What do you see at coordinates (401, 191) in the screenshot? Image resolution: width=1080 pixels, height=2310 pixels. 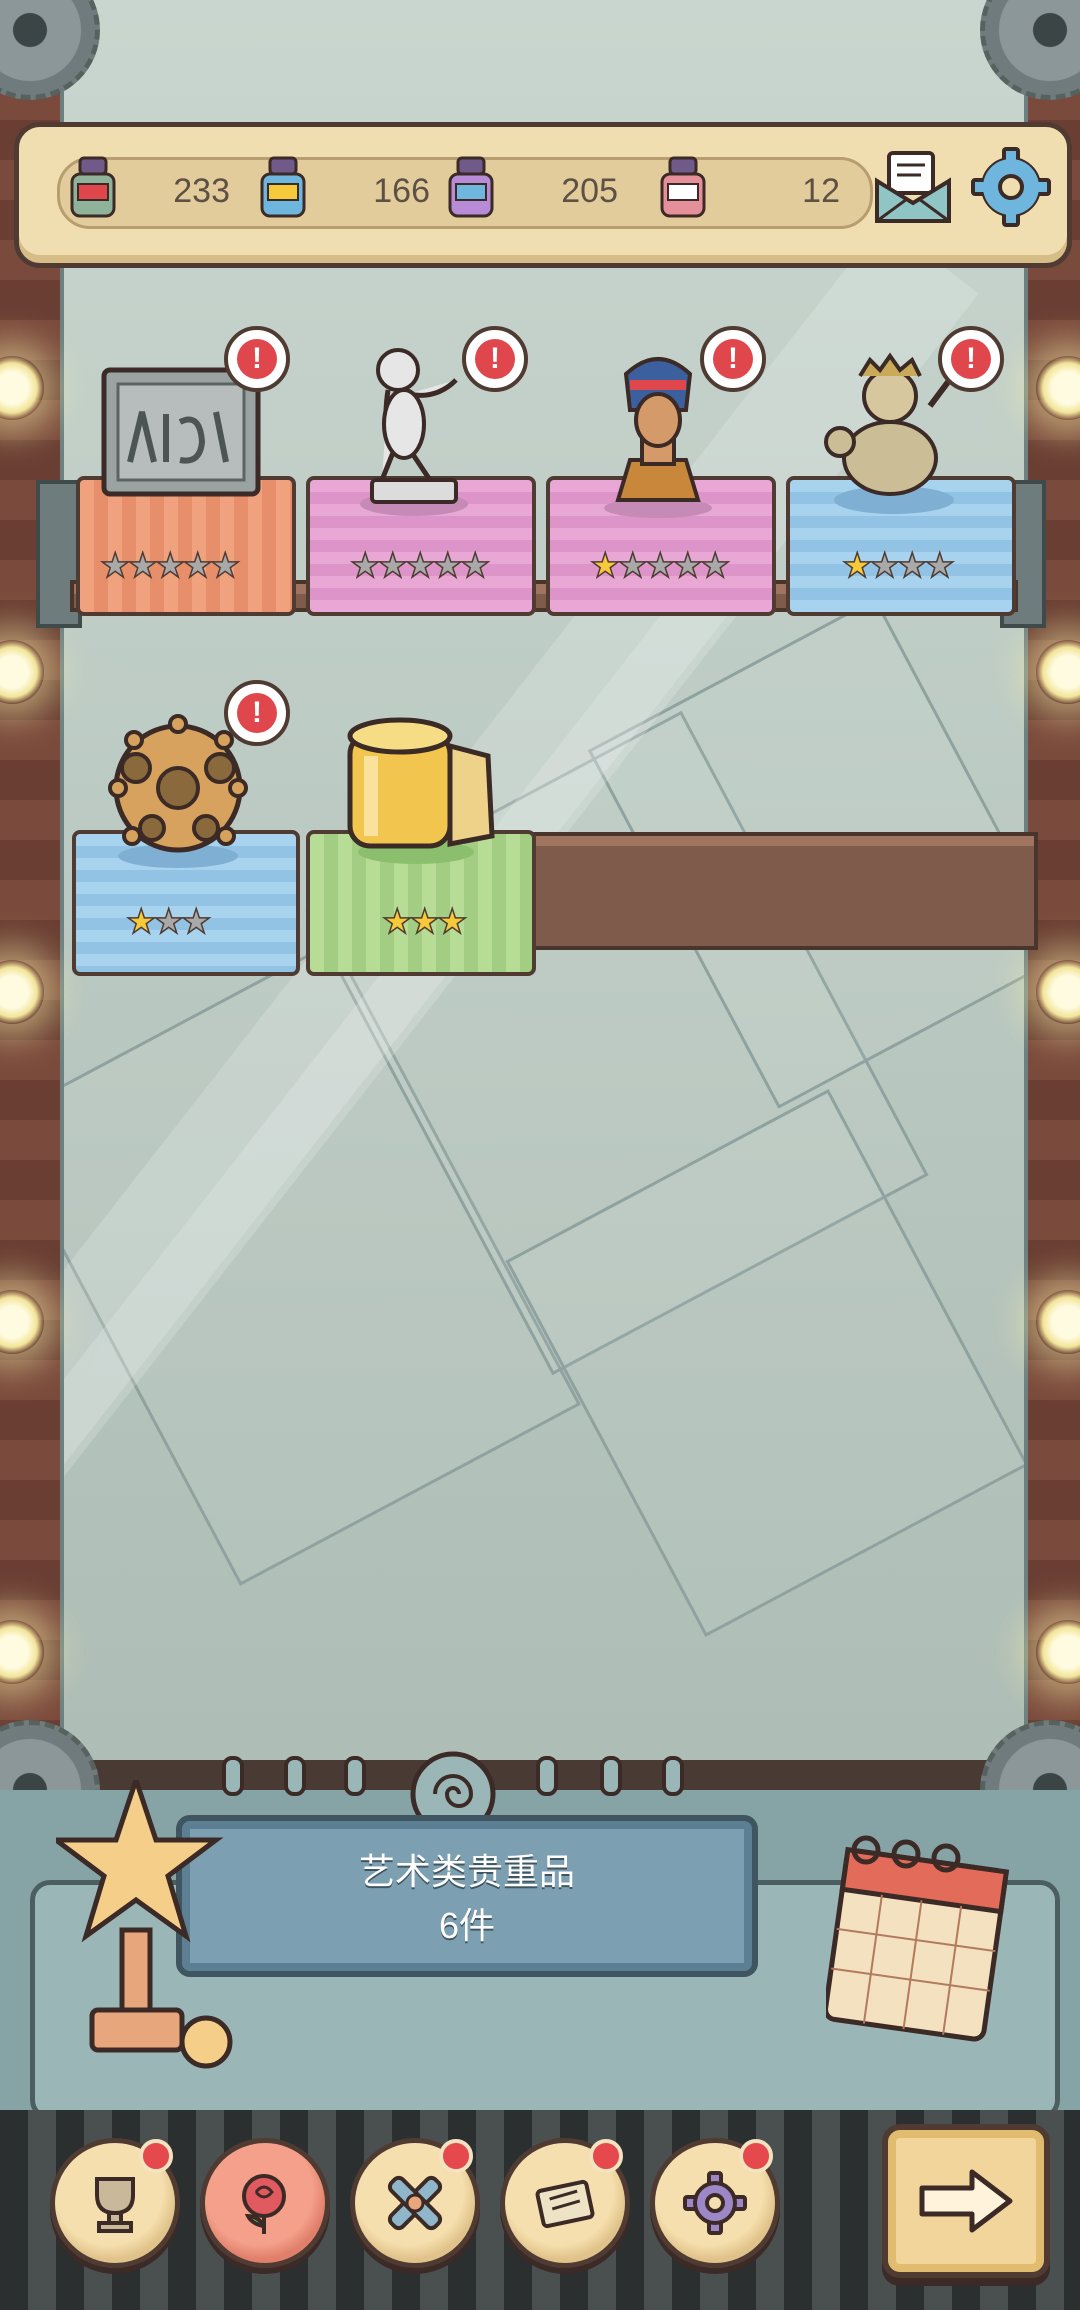 I see `ink-count-purple: 166` at bounding box center [401, 191].